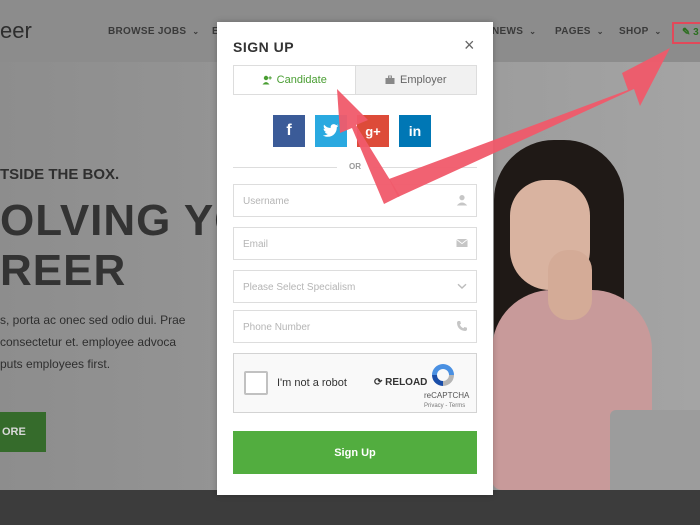 The image size is (700, 525). What do you see at coordinates (406, 382) in the screenshot?
I see `reload-label: RELOAD` at bounding box center [406, 382].